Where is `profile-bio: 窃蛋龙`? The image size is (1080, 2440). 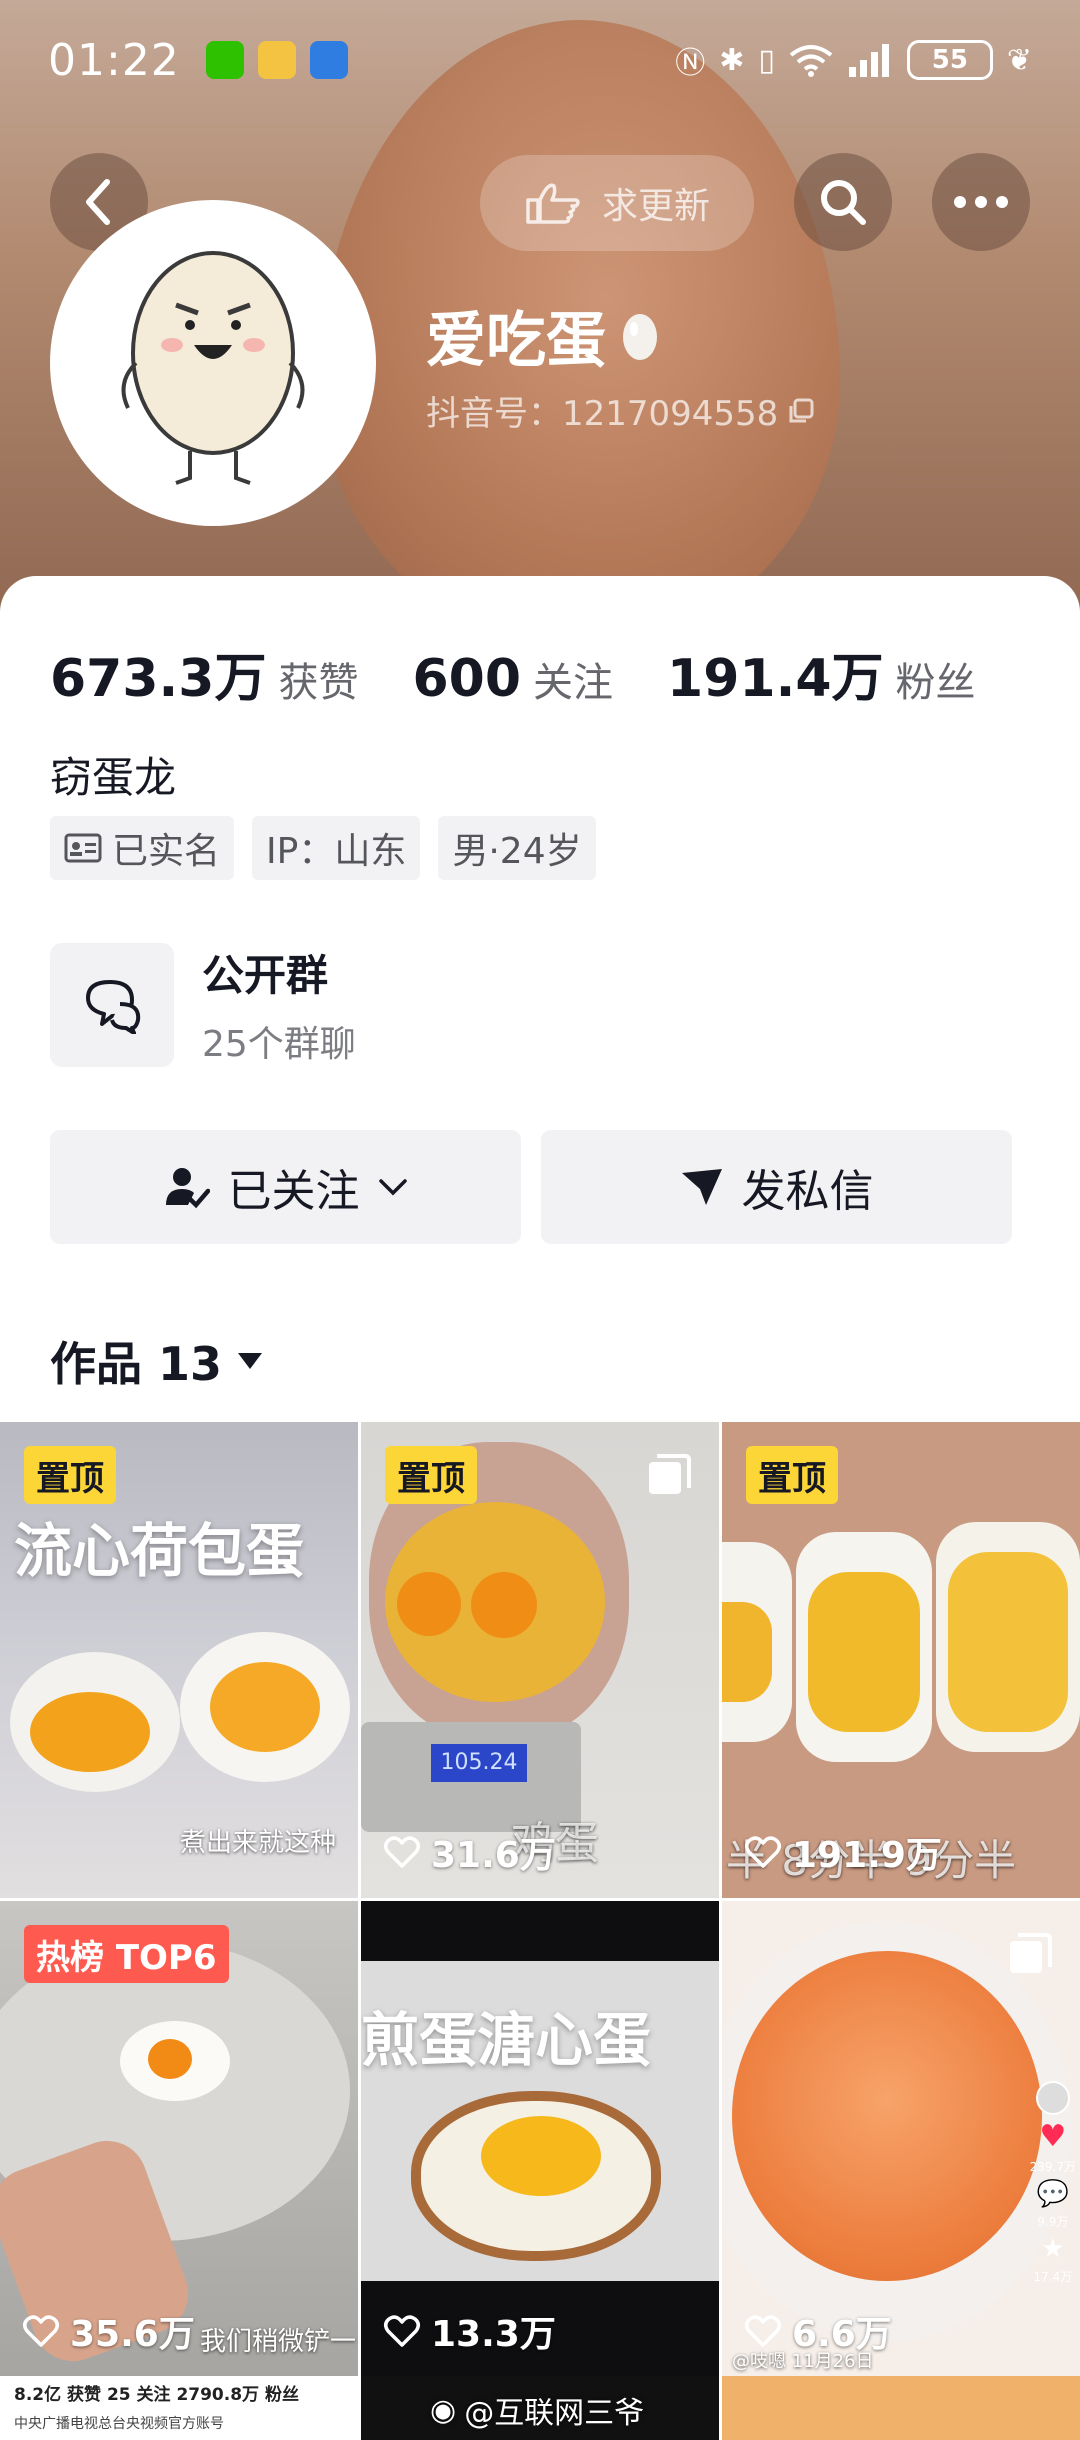
profile-bio: 窃蛋龙 is located at coordinates (113, 777).